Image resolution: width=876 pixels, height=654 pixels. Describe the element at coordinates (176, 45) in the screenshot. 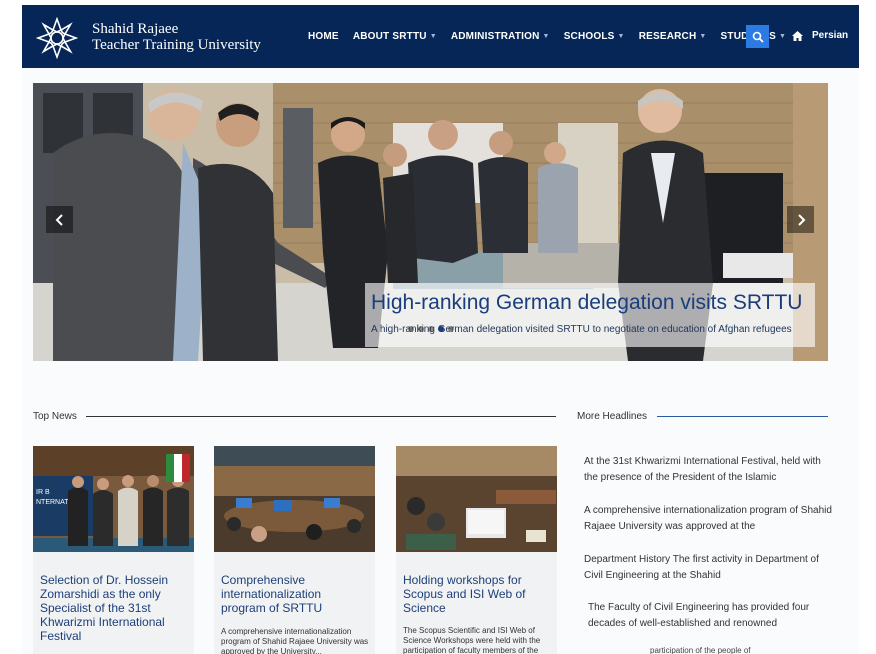

I see `brand-line-2: Teacher Training University` at that location.